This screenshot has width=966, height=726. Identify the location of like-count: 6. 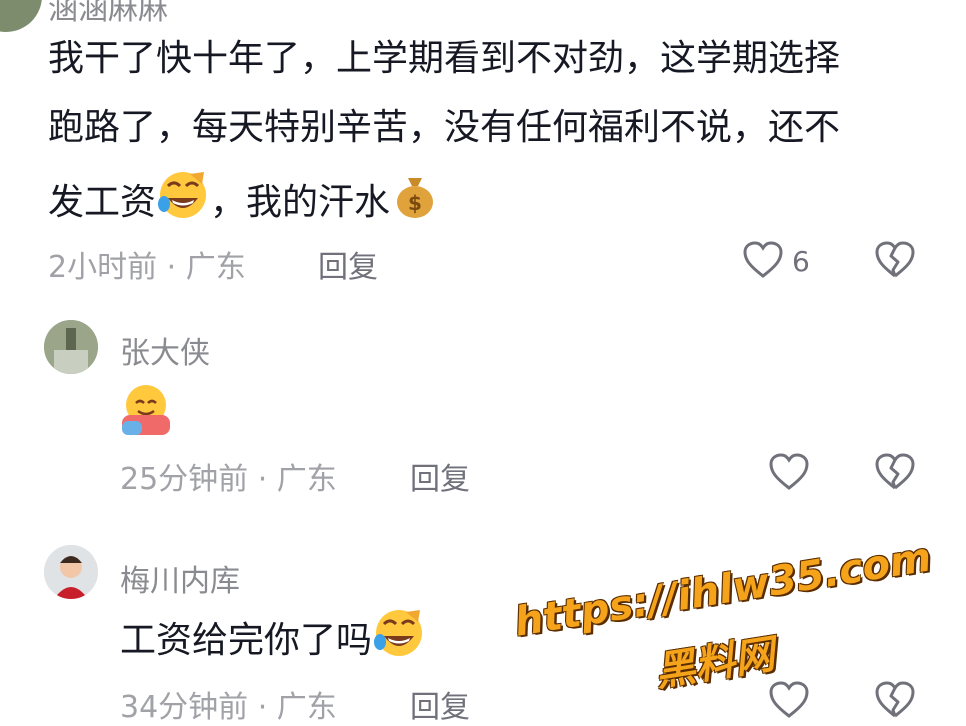
(801, 261).